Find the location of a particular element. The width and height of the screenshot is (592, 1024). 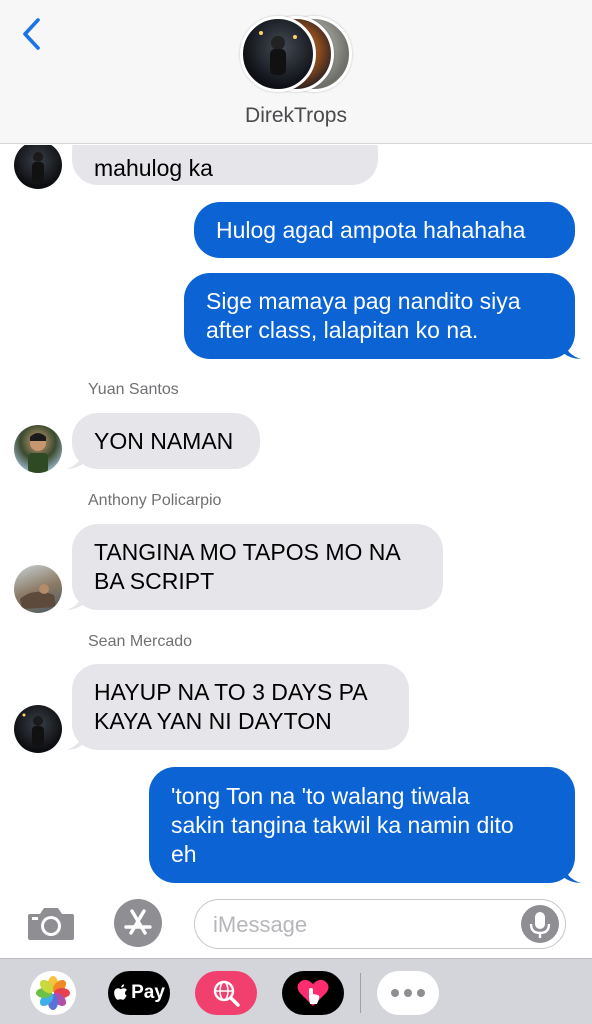

more-dots-icon is located at coordinates (408, 993).